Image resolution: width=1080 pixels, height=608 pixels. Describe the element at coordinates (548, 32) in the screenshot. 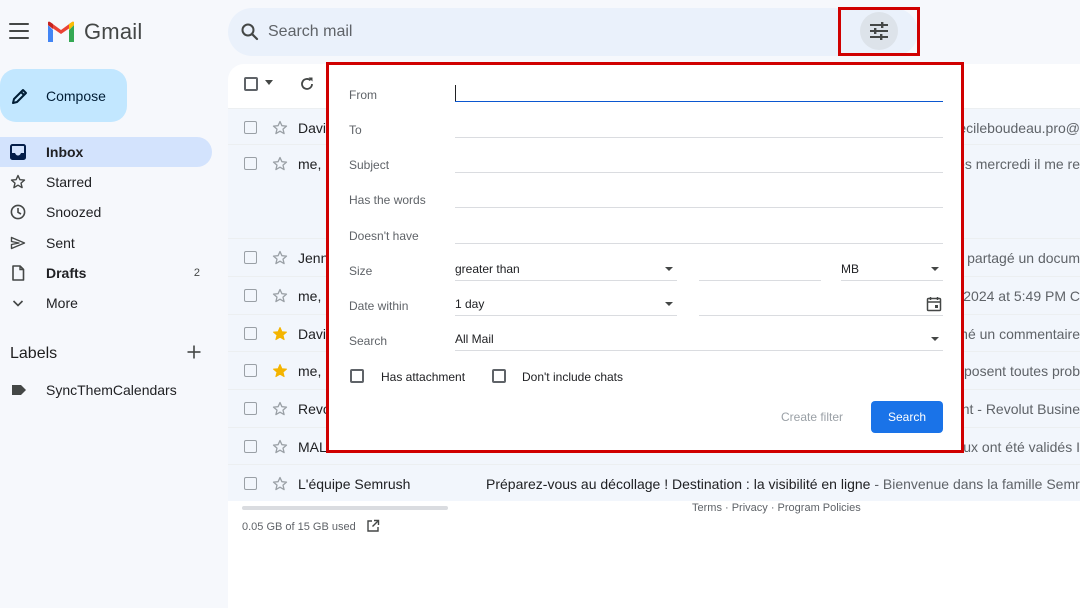

I see `search-input` at that location.